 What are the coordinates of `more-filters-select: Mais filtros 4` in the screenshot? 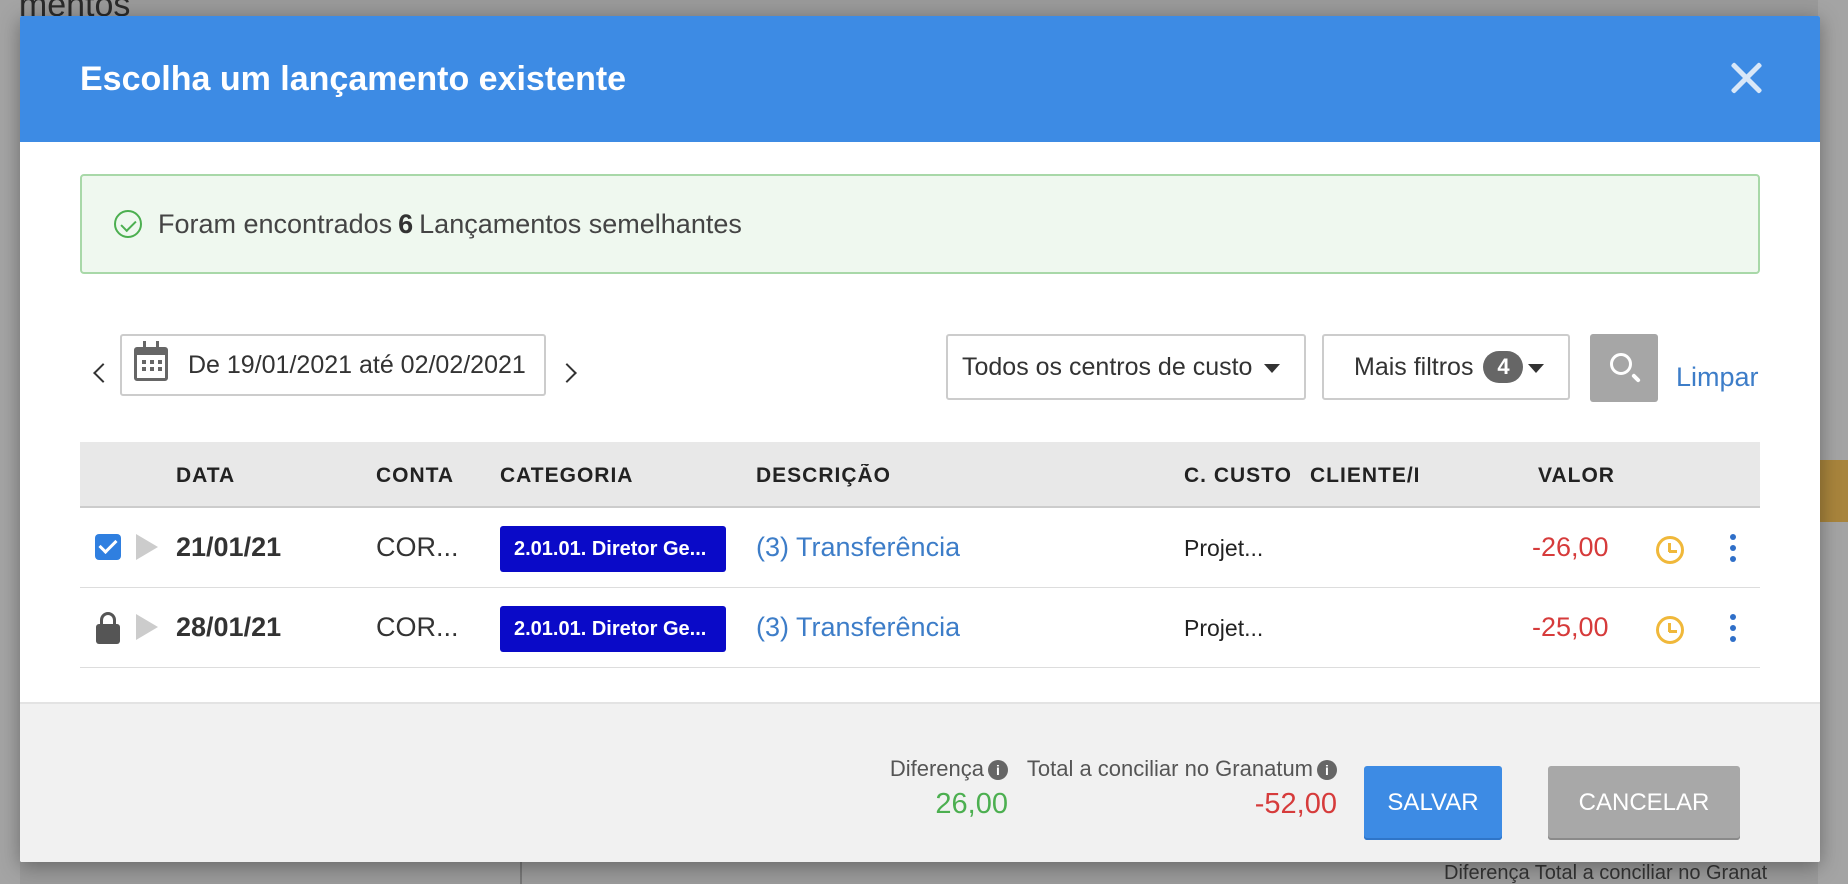 It's located at (1446, 367).